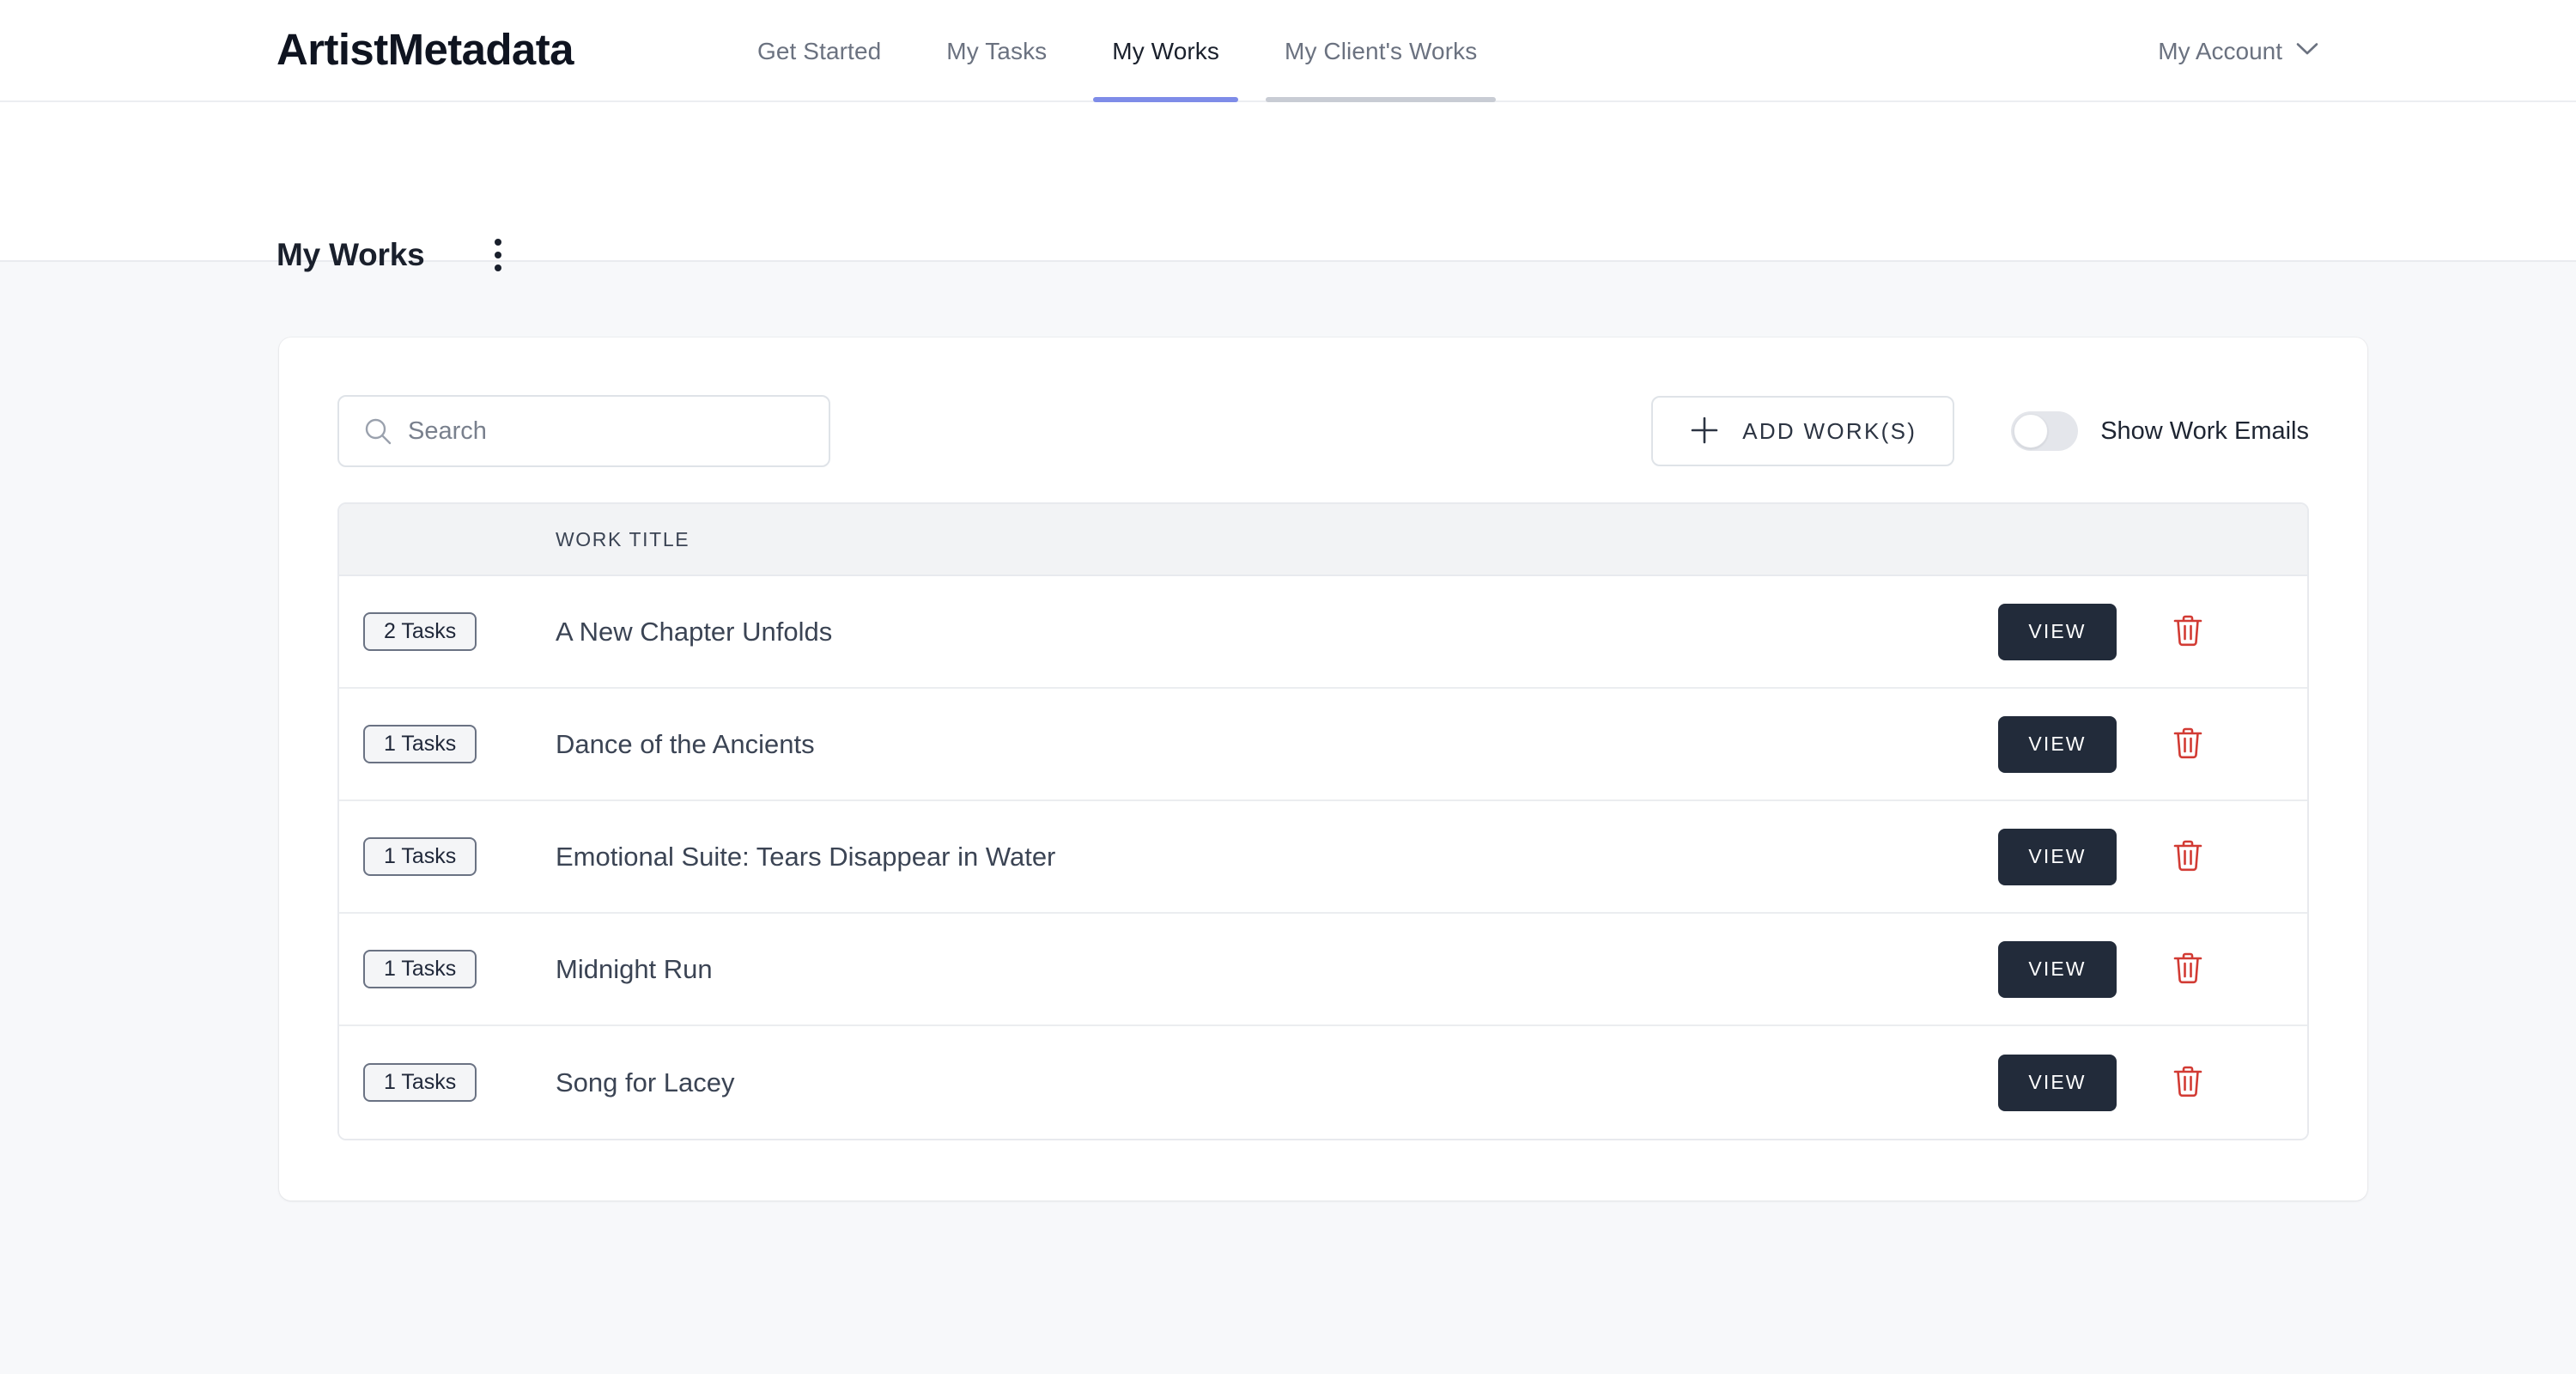 The image size is (2576, 1374). What do you see at coordinates (350, 254) in the screenshot?
I see `page-title: My Works` at bounding box center [350, 254].